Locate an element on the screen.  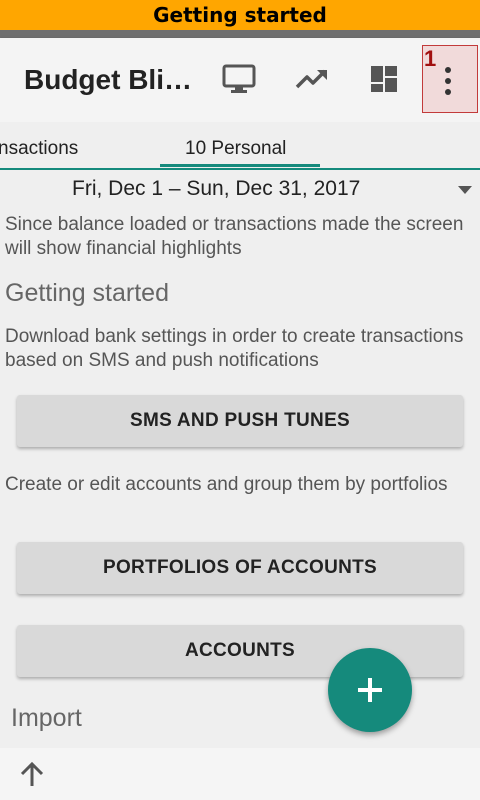
plus-icon is located at coordinates (370, 690).